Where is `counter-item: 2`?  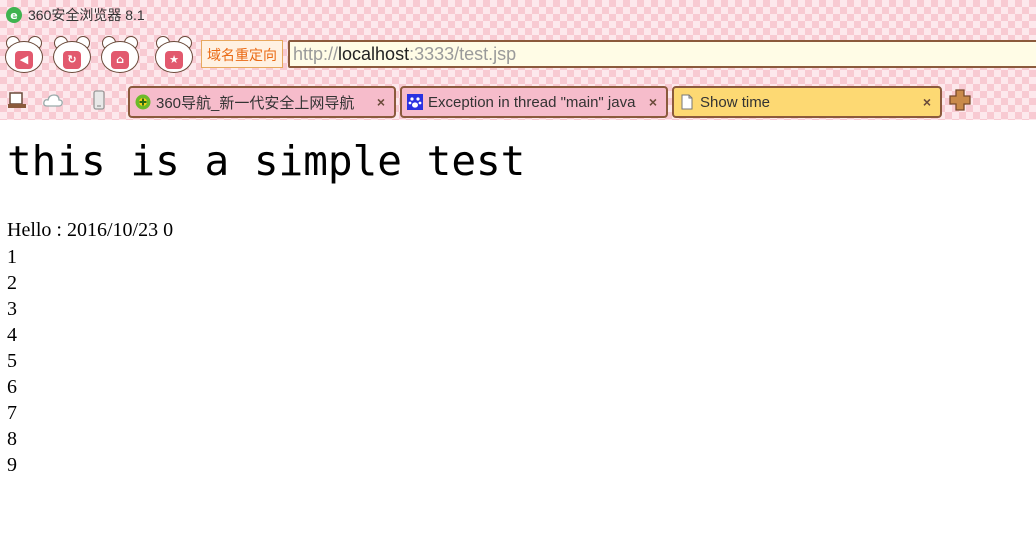 counter-item: 2 is located at coordinates (12, 283).